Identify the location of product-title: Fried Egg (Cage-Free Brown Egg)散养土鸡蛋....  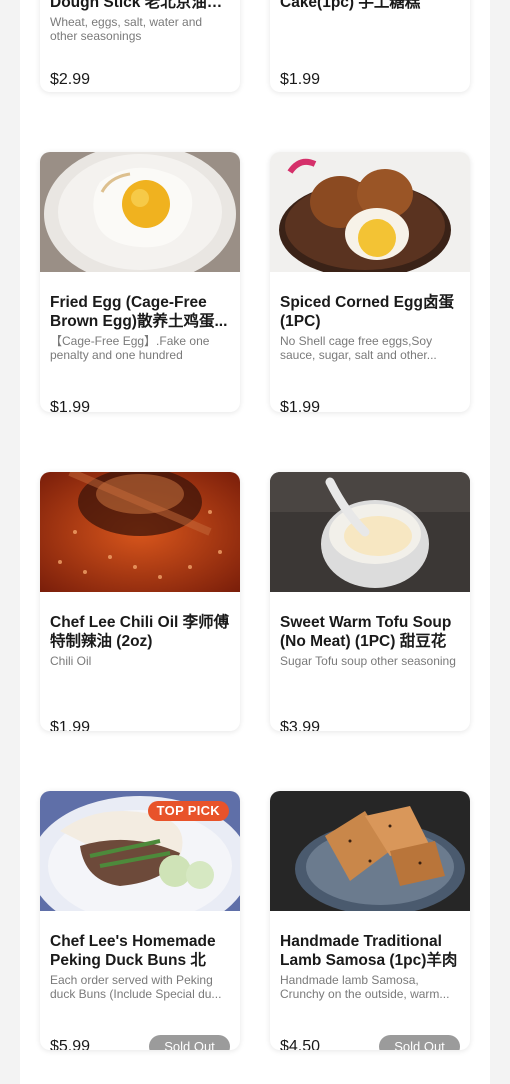
(139, 312).